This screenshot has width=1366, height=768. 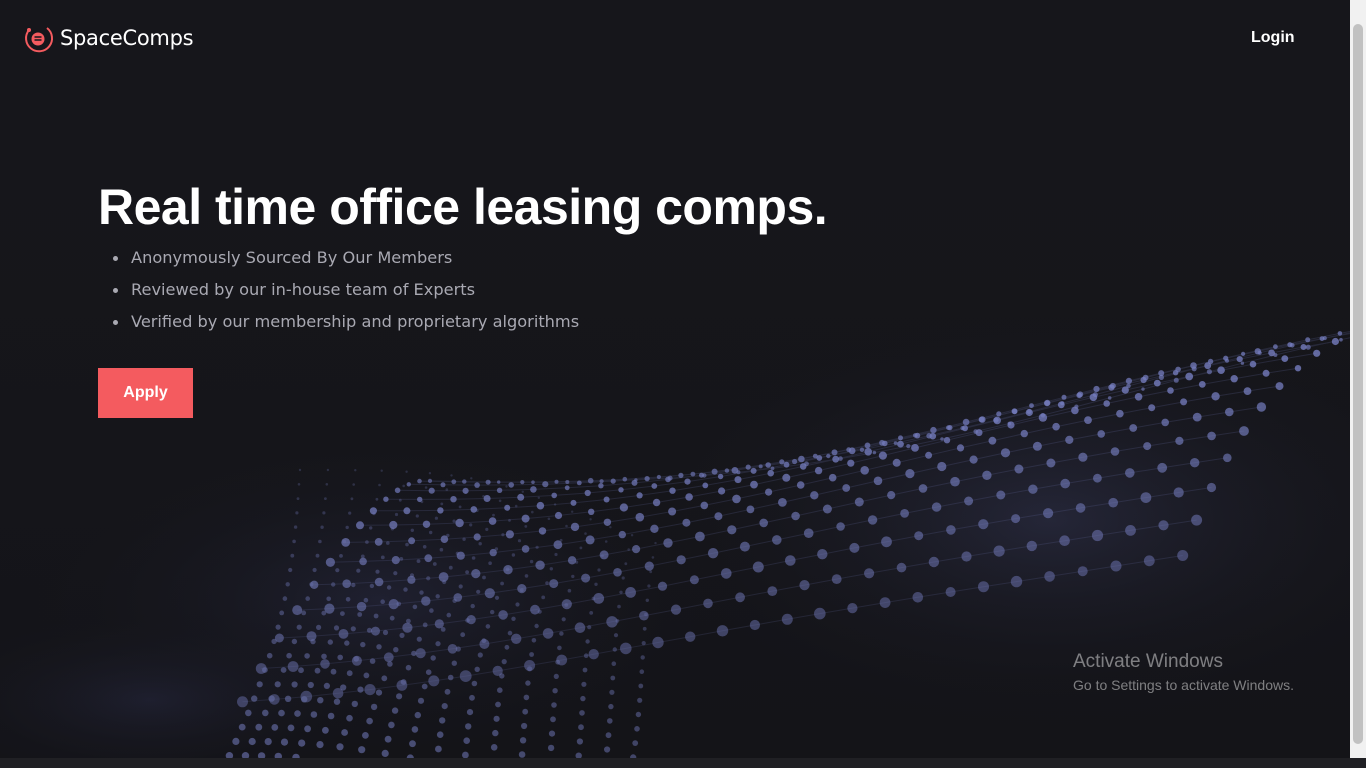 What do you see at coordinates (1183, 685) in the screenshot?
I see `activation-subtitle: Go to Settings to activate Windows.` at bounding box center [1183, 685].